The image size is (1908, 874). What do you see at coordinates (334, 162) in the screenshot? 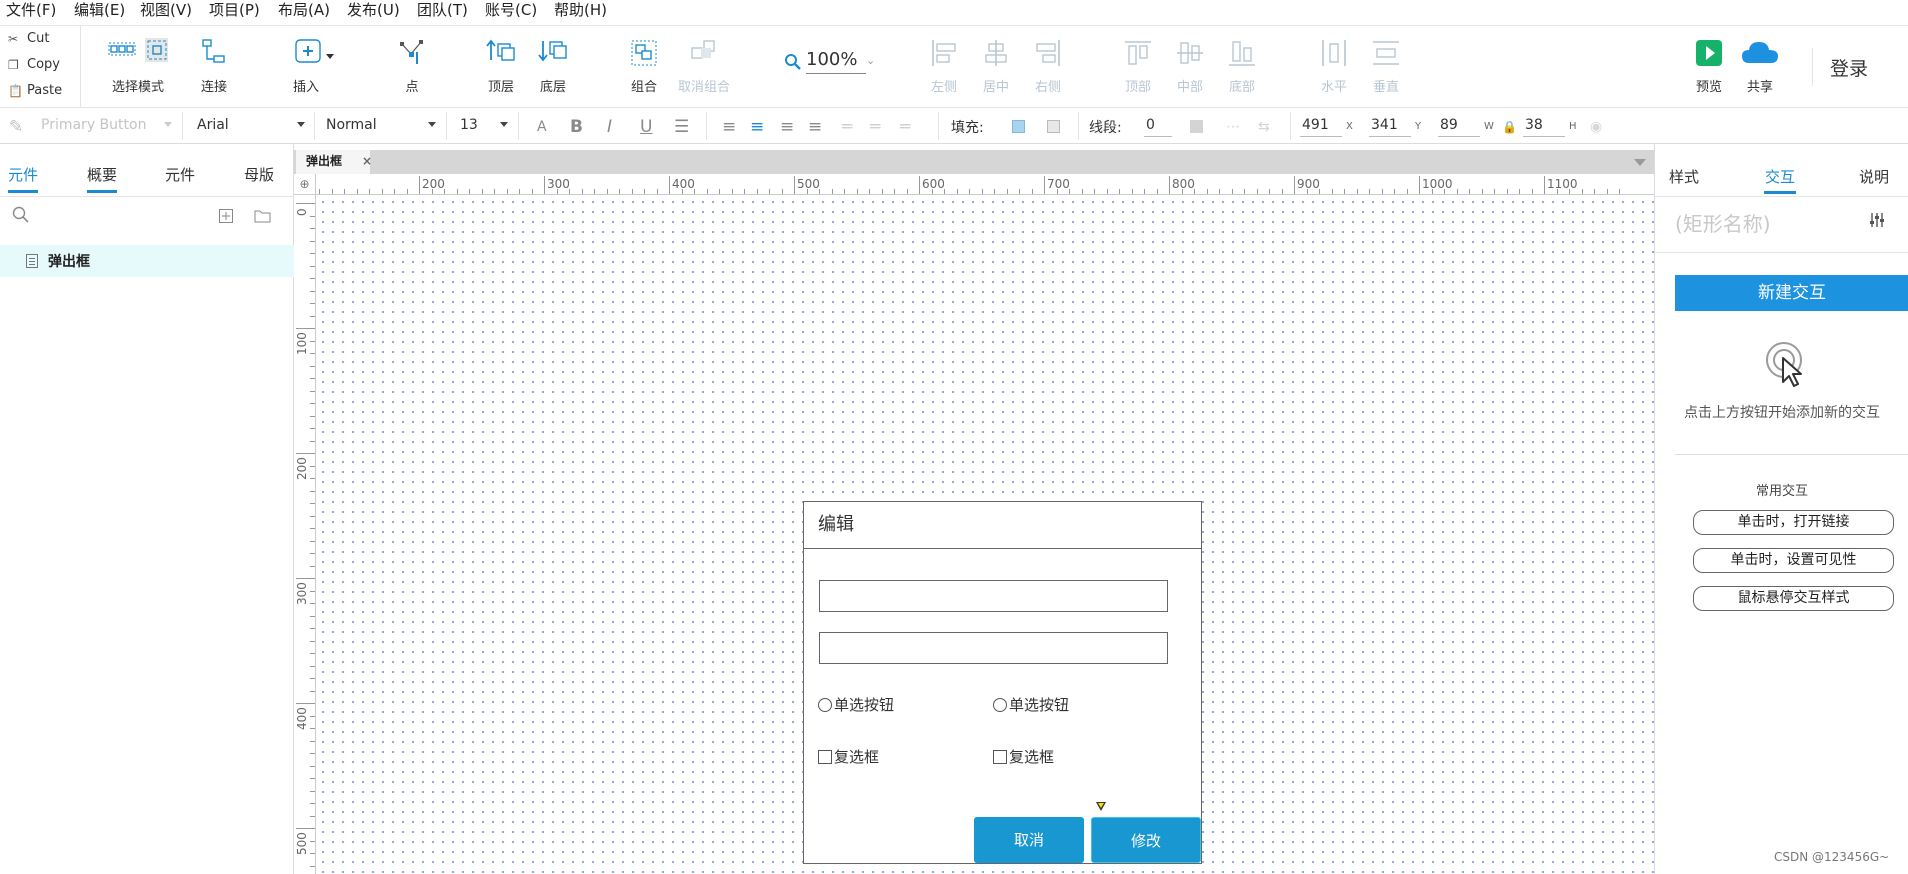
I see `document-tab: 弹出框 ×` at bounding box center [334, 162].